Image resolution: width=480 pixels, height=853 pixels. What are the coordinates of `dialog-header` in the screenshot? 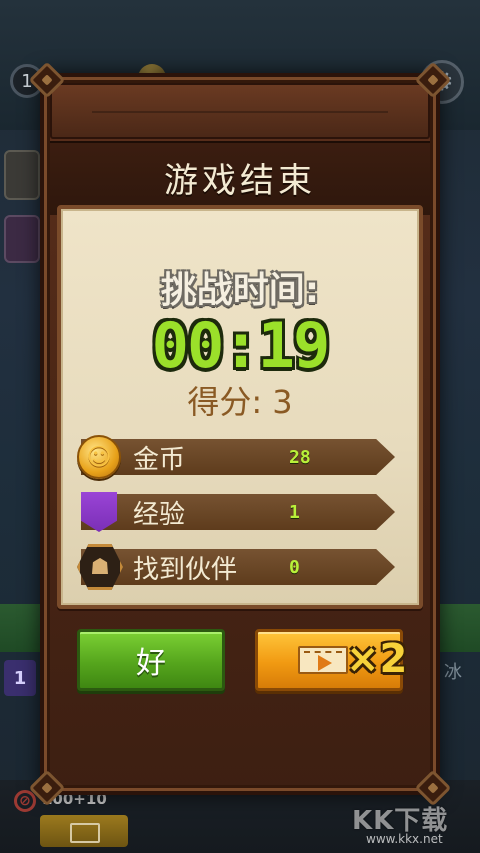 It's located at (240, 111).